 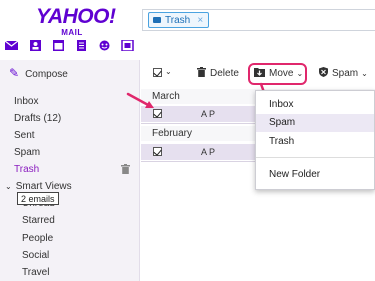 I want to click on menu-divider, so click(x=315, y=157).